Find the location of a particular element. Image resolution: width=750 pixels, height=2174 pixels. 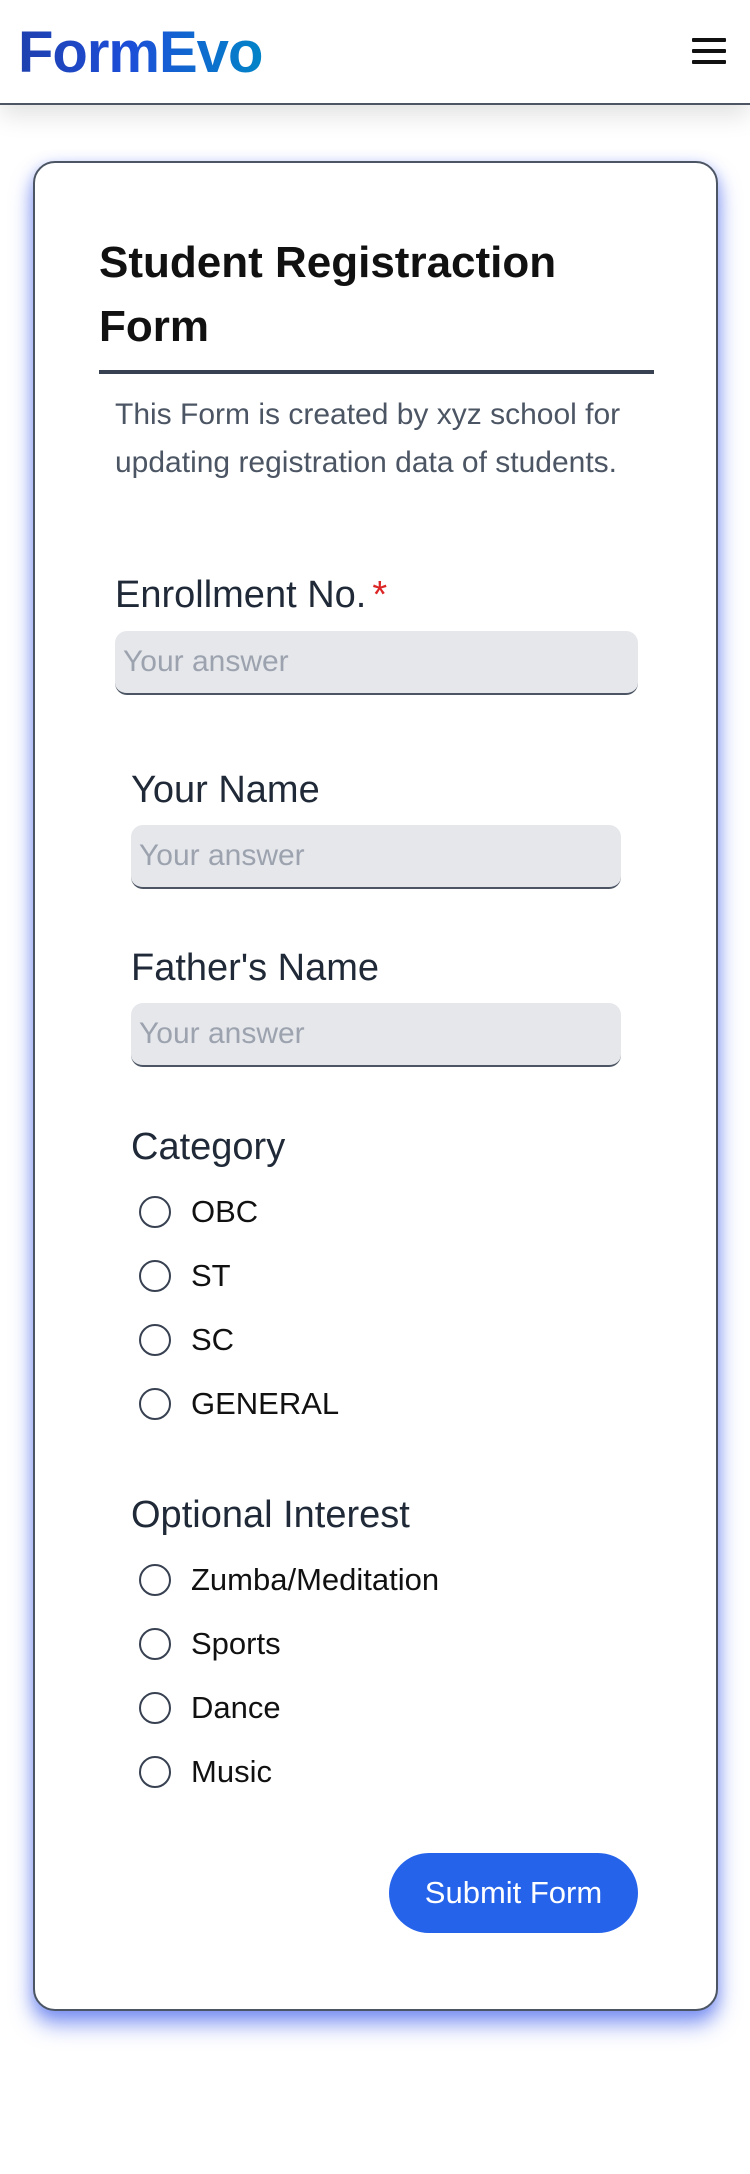

category-option-label: ST is located at coordinates (211, 1275).